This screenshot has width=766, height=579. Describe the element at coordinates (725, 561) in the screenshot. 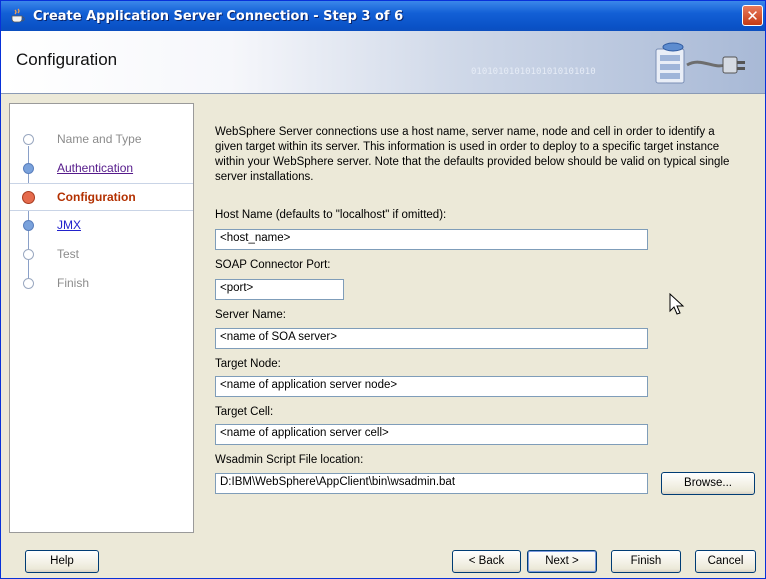

I see `cancel-button: Cancel` at that location.